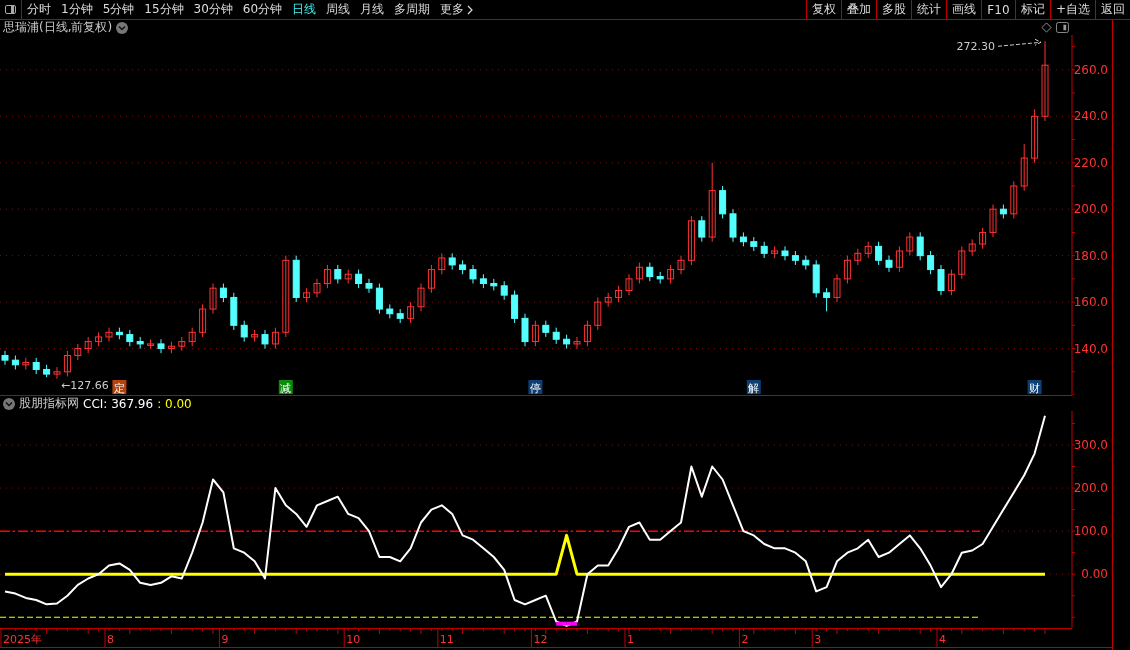 Image resolution: width=1130 pixels, height=650 pixels. What do you see at coordinates (753, 387) in the screenshot?
I see `event-marker: 解` at bounding box center [753, 387].